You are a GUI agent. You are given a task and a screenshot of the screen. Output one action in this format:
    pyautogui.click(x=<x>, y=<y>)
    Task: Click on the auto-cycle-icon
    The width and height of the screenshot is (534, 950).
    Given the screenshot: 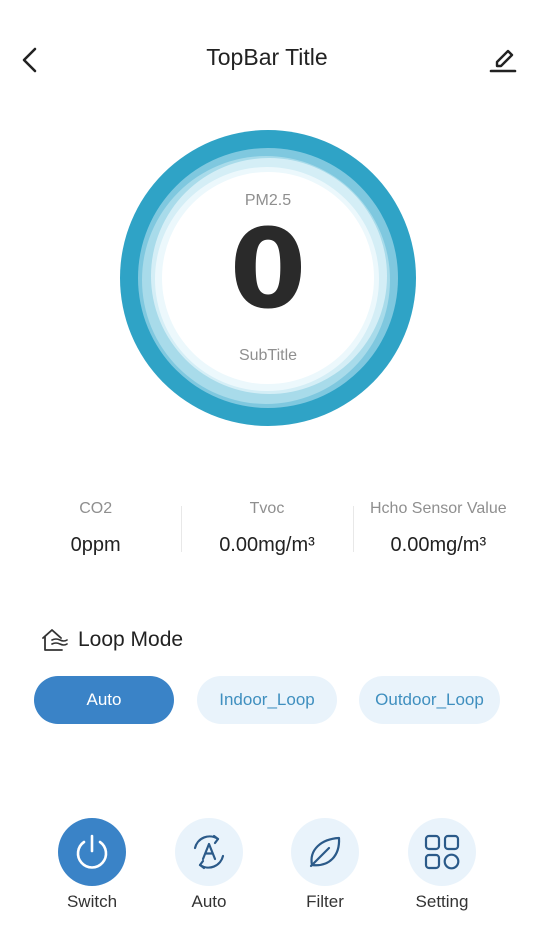 What is the action you would take?
    pyautogui.click(x=209, y=852)
    